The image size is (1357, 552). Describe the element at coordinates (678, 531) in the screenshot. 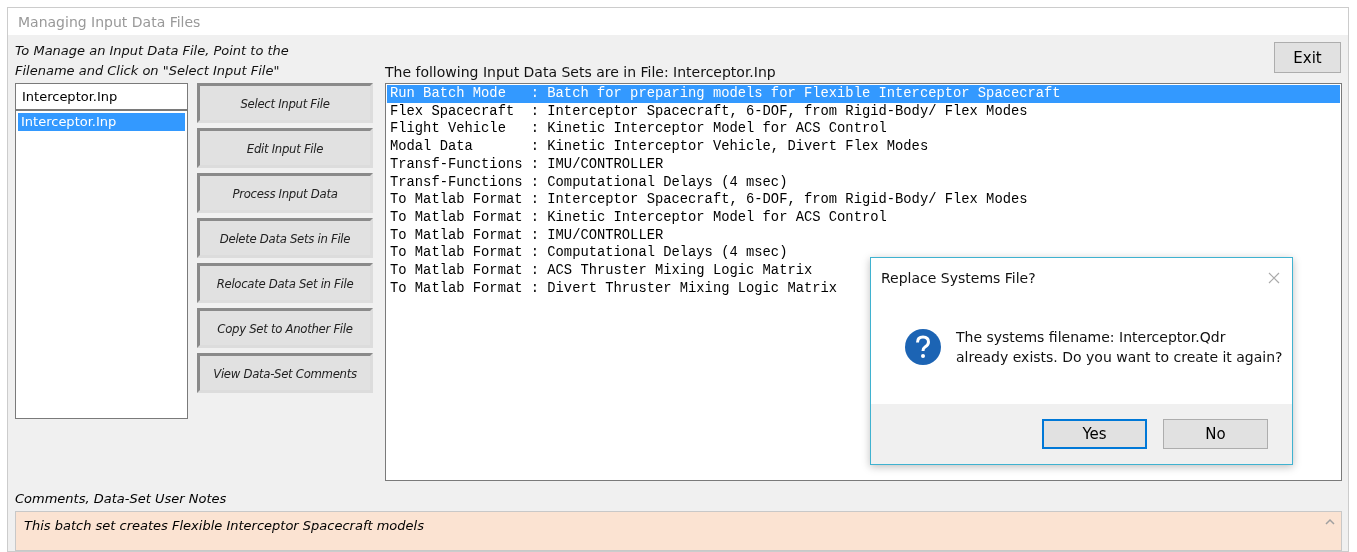

I see `comments-field: This batch set creates Flexible Interceptor Spacecraft models` at that location.